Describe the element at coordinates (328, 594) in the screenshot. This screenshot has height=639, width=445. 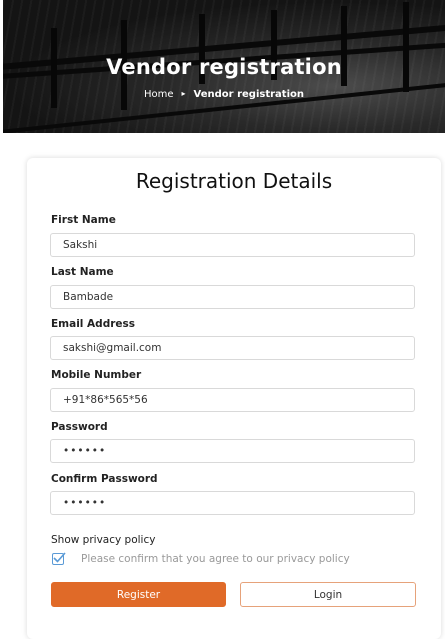
I see `login-button: Login` at that location.